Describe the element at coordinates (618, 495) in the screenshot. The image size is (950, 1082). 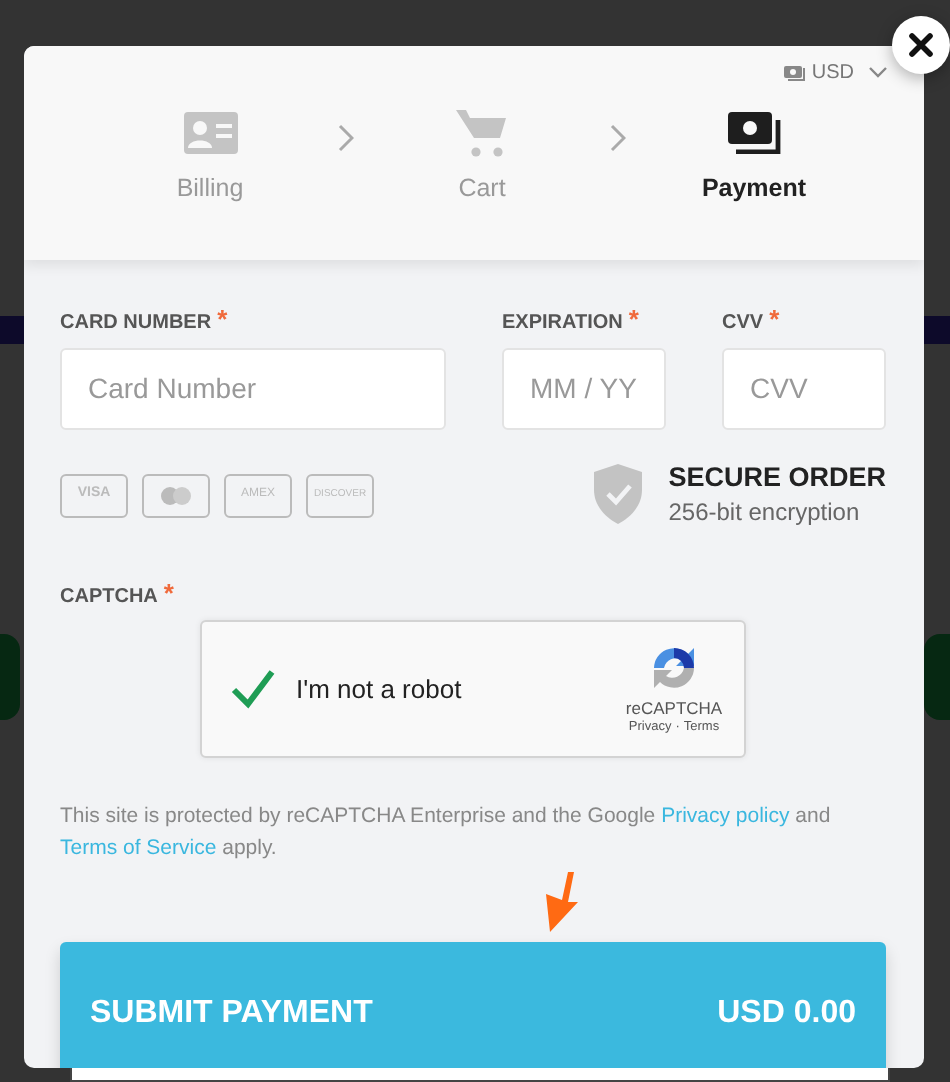
I see `shield-check-icon` at that location.